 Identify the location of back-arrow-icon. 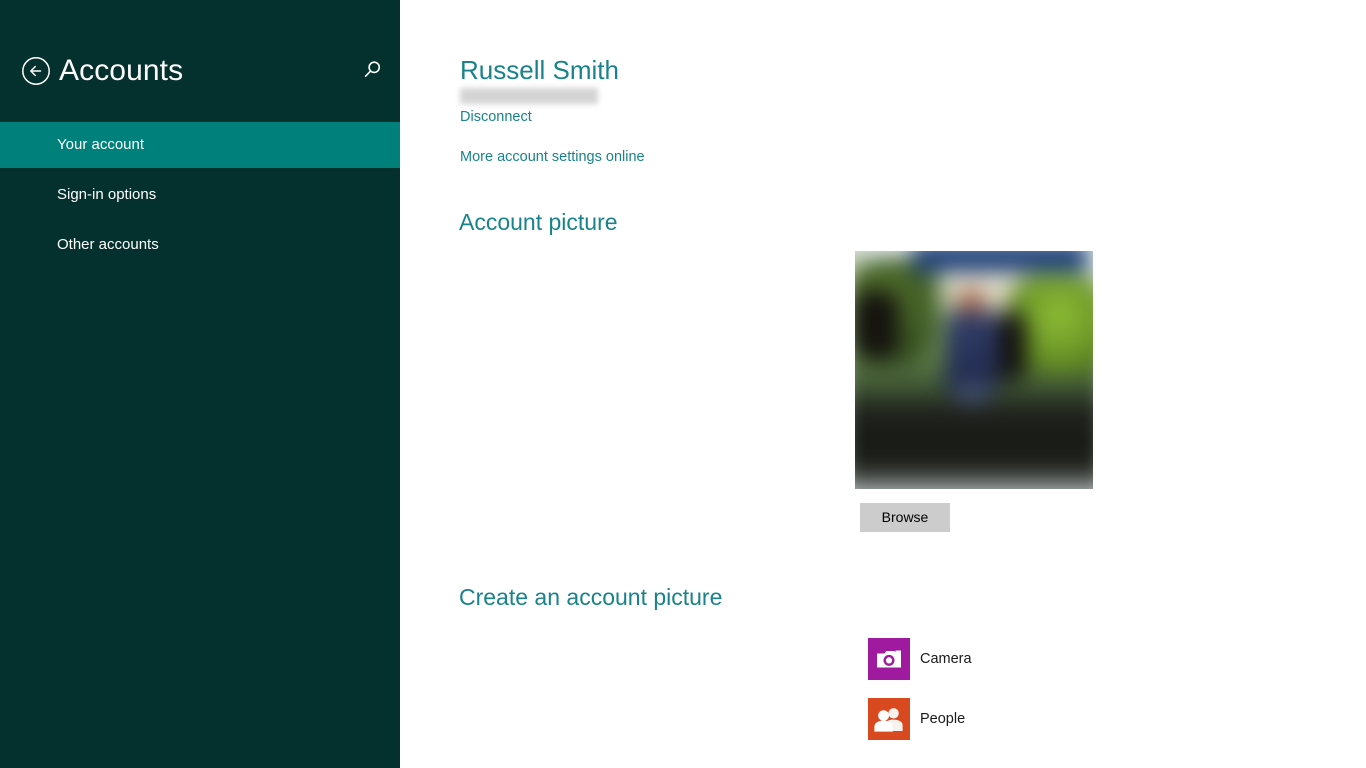
(36, 71).